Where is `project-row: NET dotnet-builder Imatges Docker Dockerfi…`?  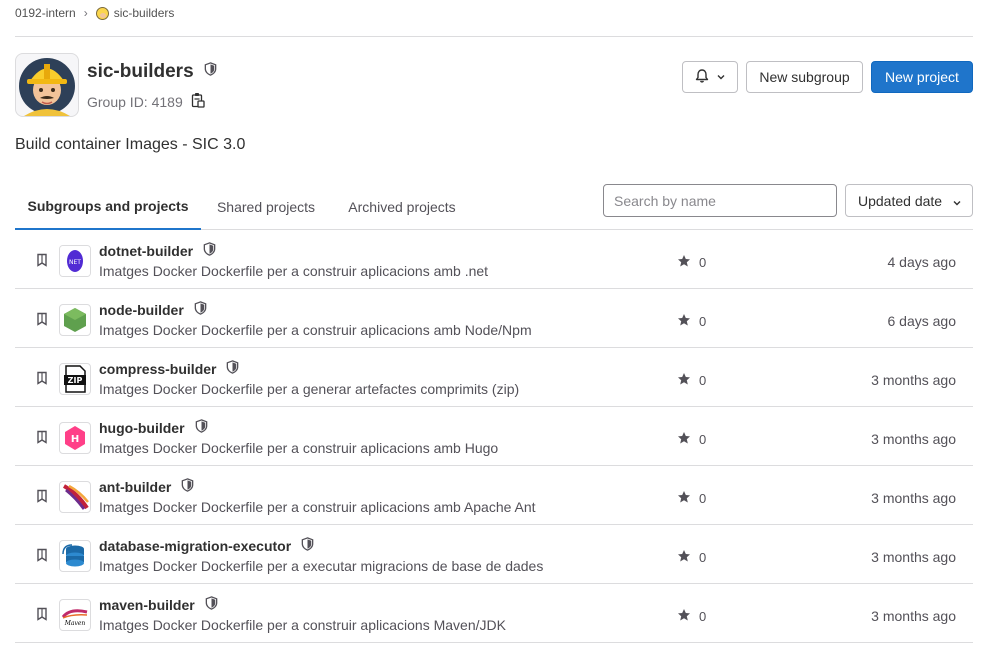
project-row: NET dotnet-builder Imatges Docker Dockerfi… is located at coordinates (494, 259).